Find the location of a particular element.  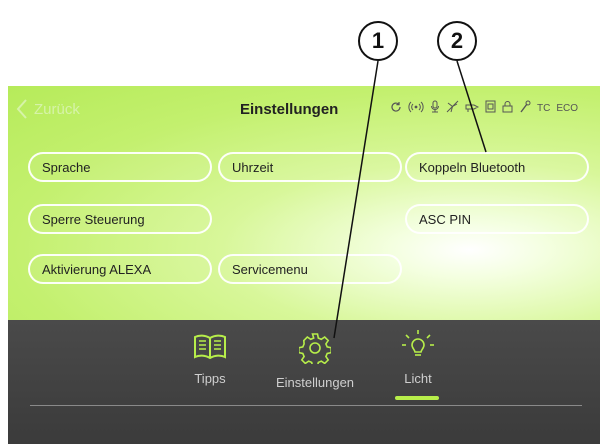

eco-label: ECO is located at coordinates (567, 108).